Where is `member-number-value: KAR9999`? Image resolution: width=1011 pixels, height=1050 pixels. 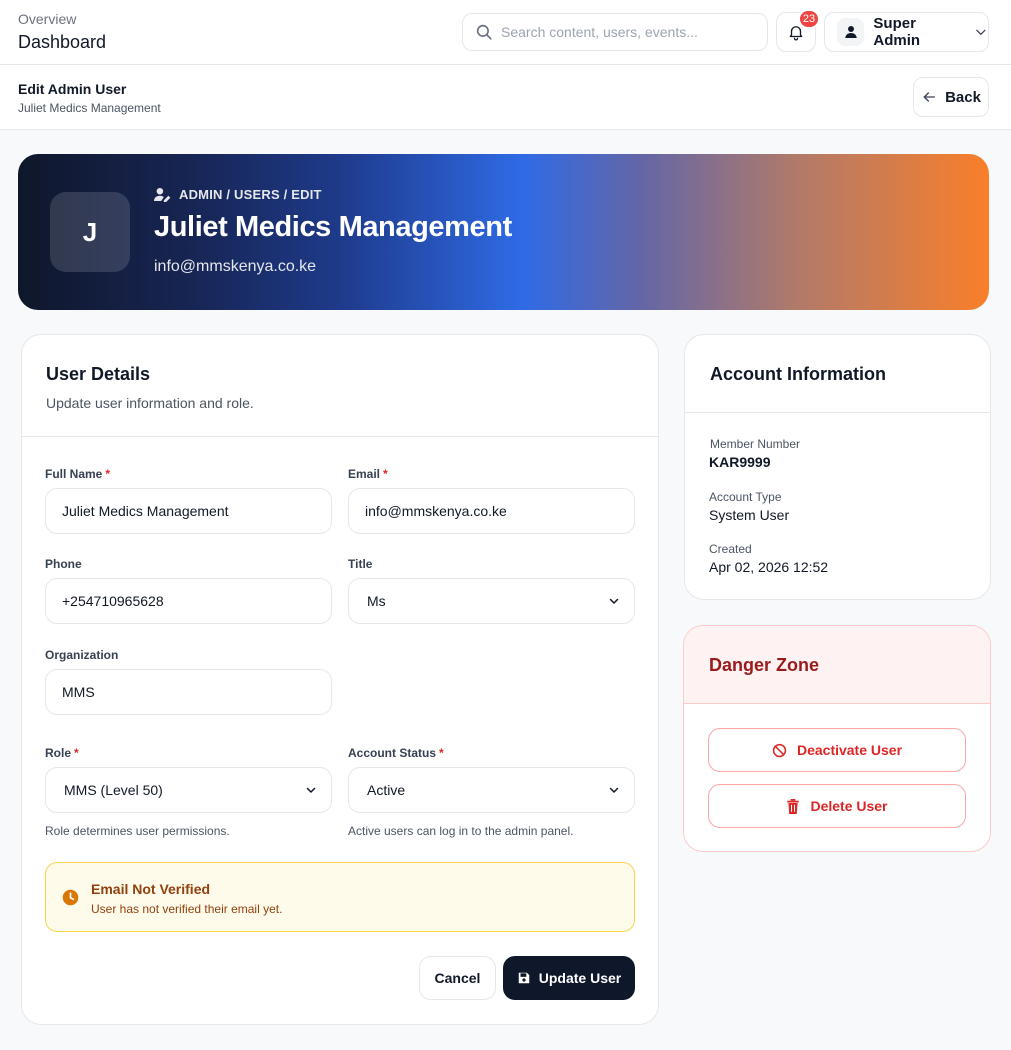 member-number-value: KAR9999 is located at coordinates (740, 462).